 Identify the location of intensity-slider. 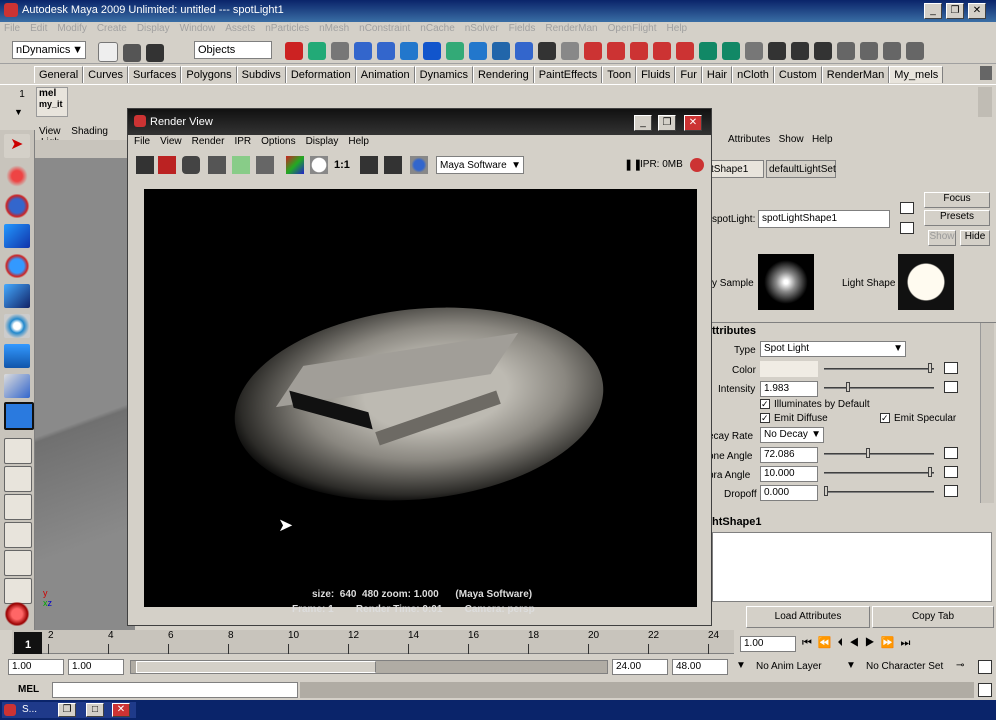
(879, 388).